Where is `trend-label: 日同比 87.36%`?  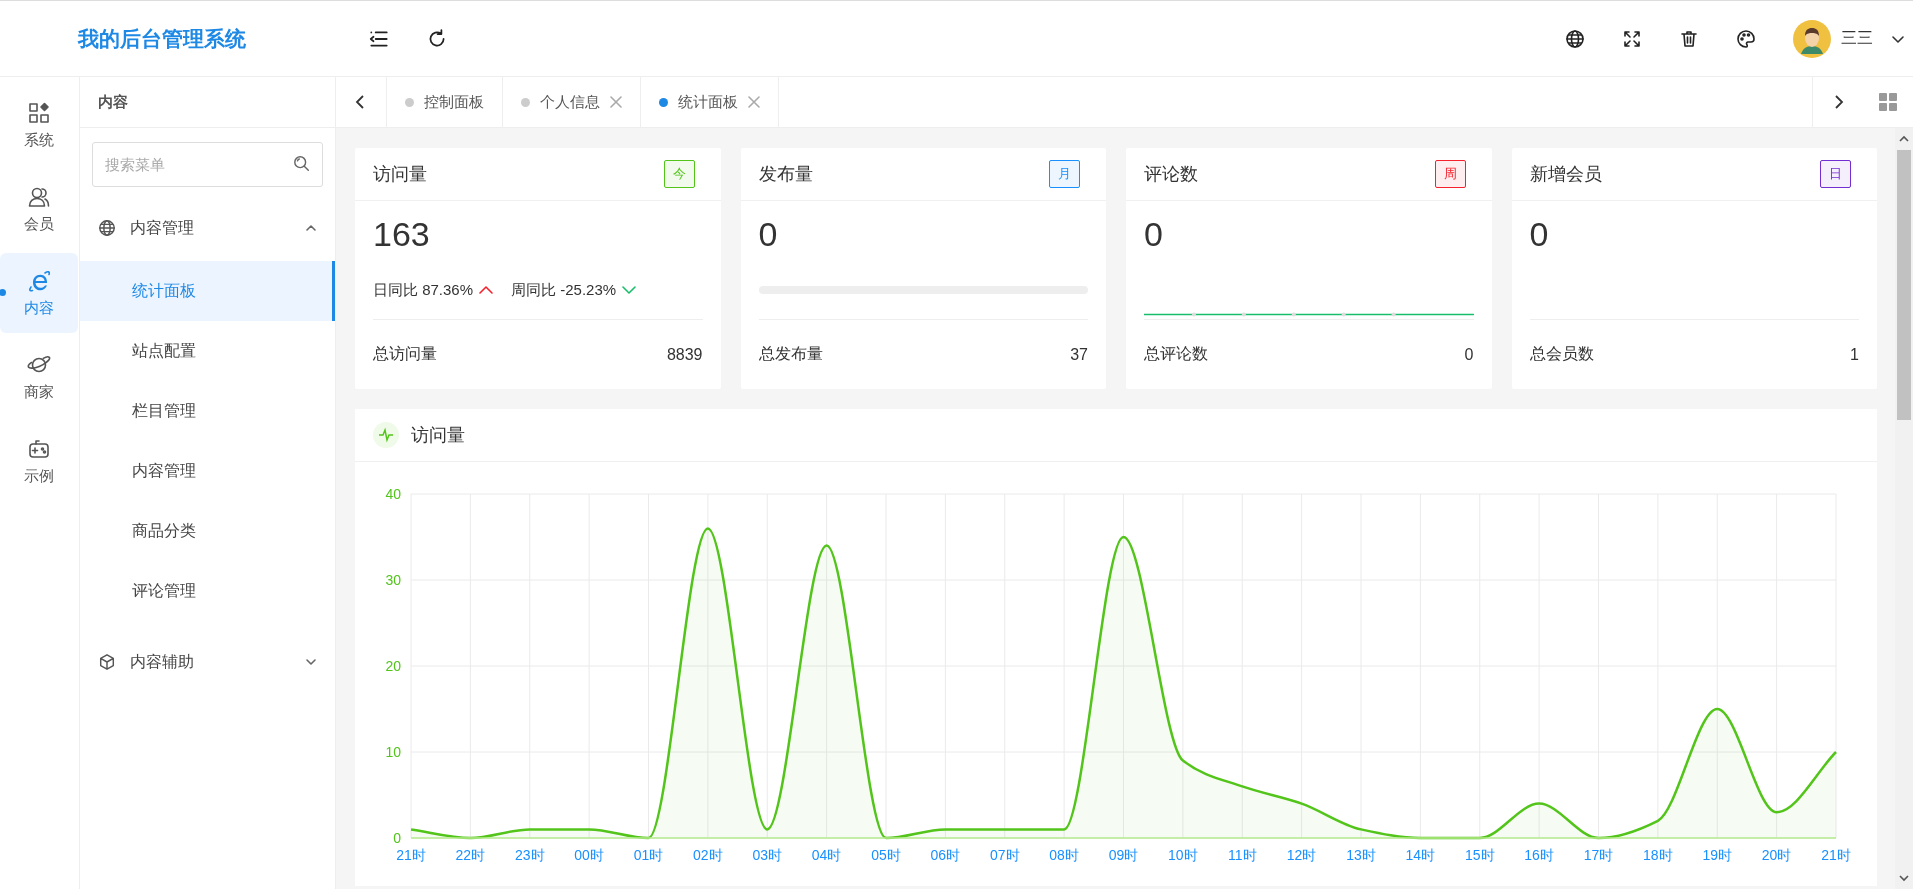 trend-label: 日同比 87.36% is located at coordinates (423, 290).